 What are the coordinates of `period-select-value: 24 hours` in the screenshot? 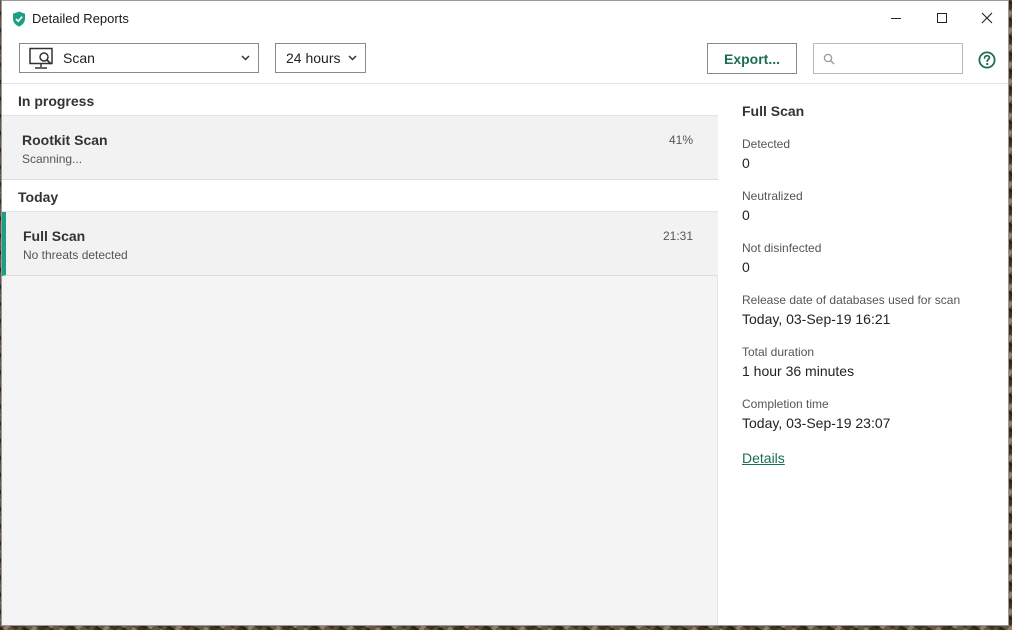 It's located at (313, 58).